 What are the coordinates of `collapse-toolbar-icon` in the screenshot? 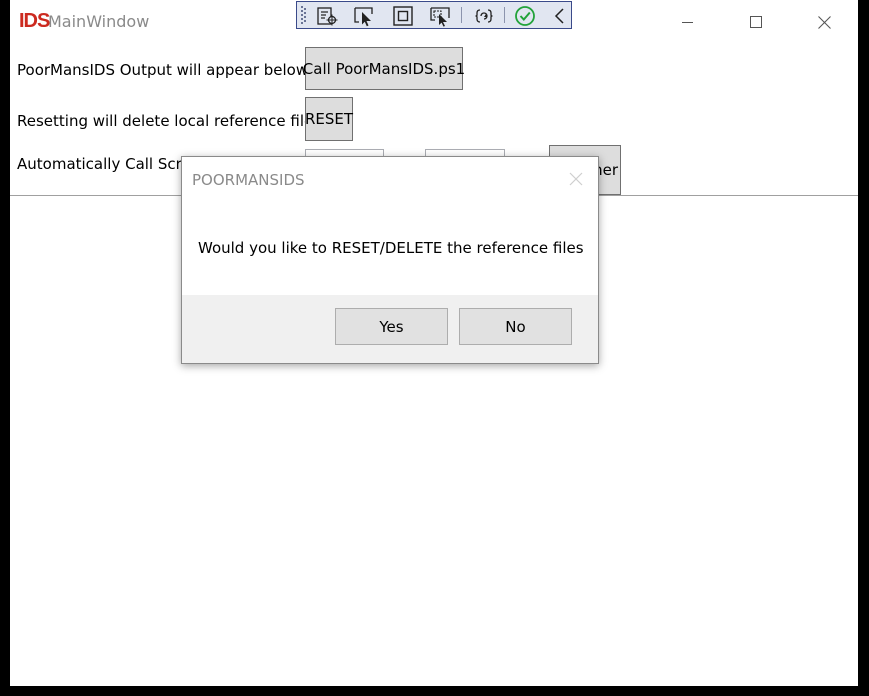 It's located at (560, 16).